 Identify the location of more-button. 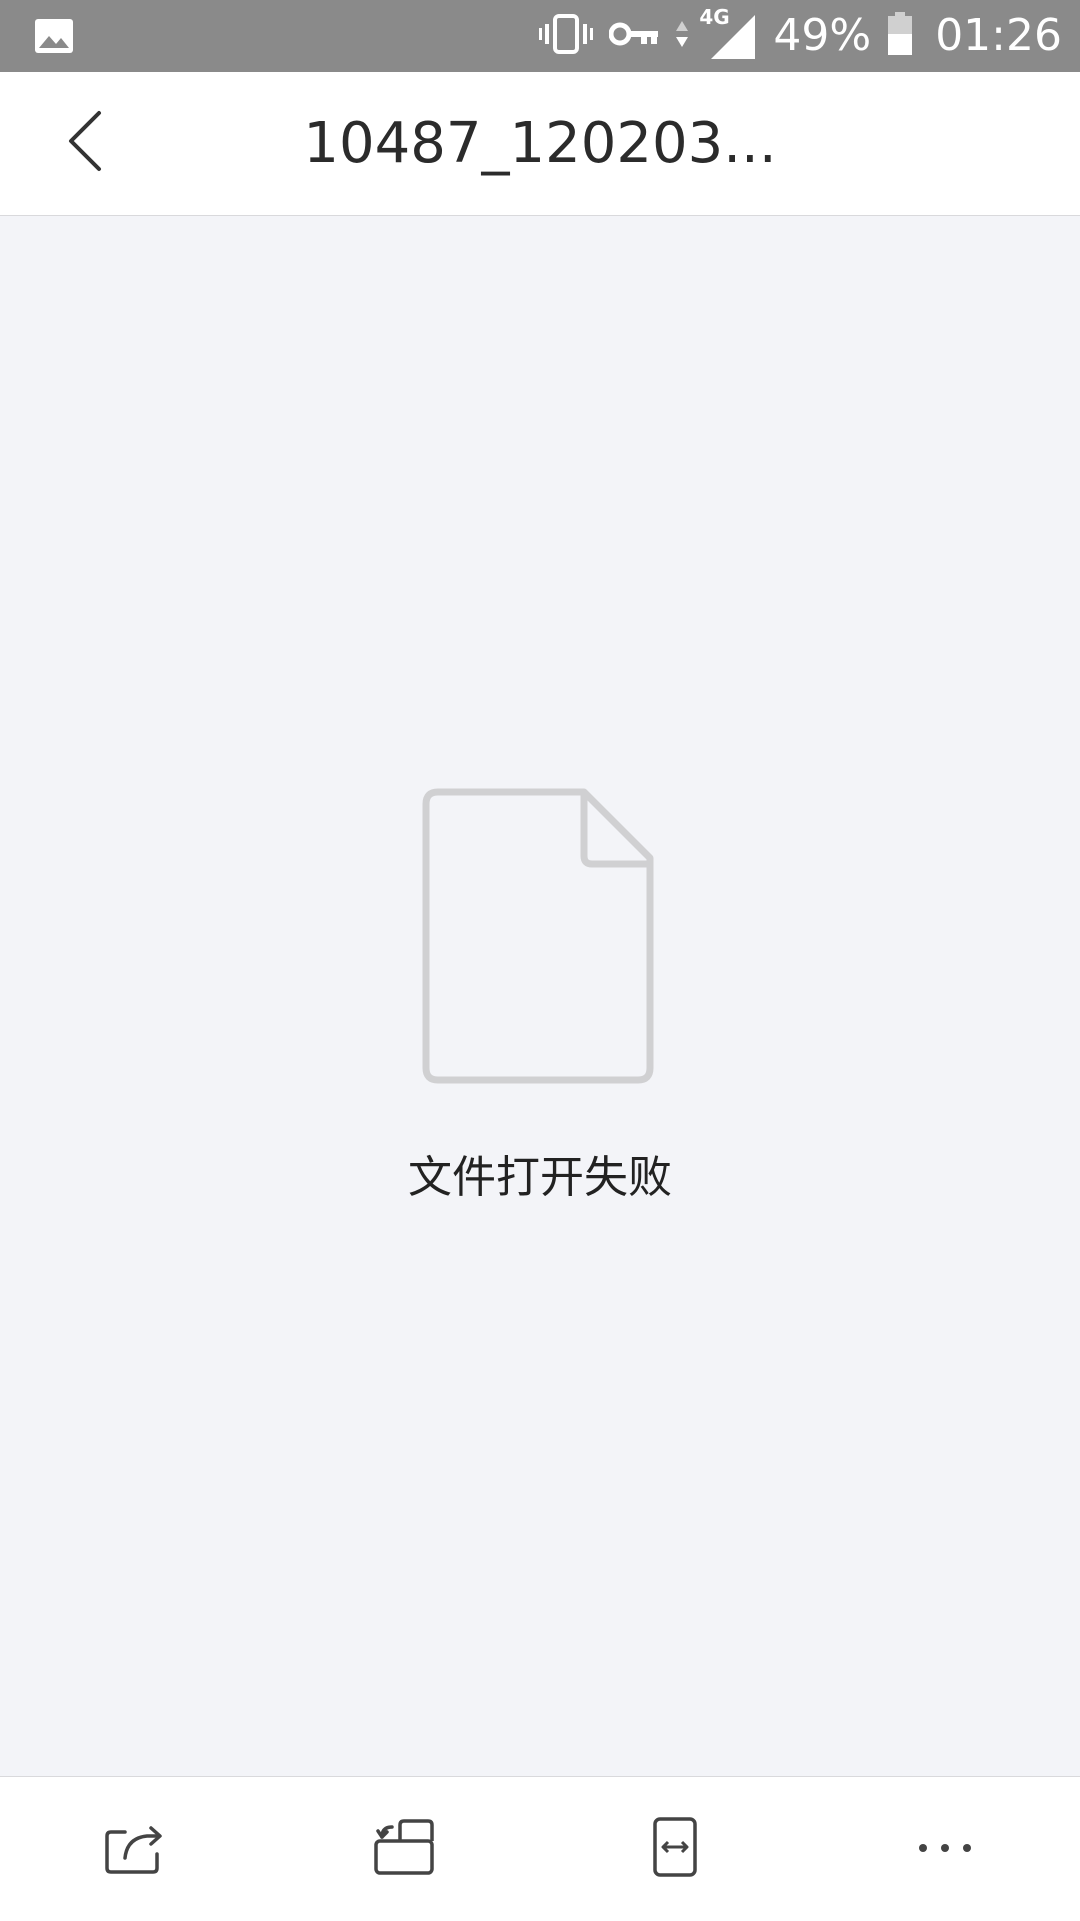
(945, 1849).